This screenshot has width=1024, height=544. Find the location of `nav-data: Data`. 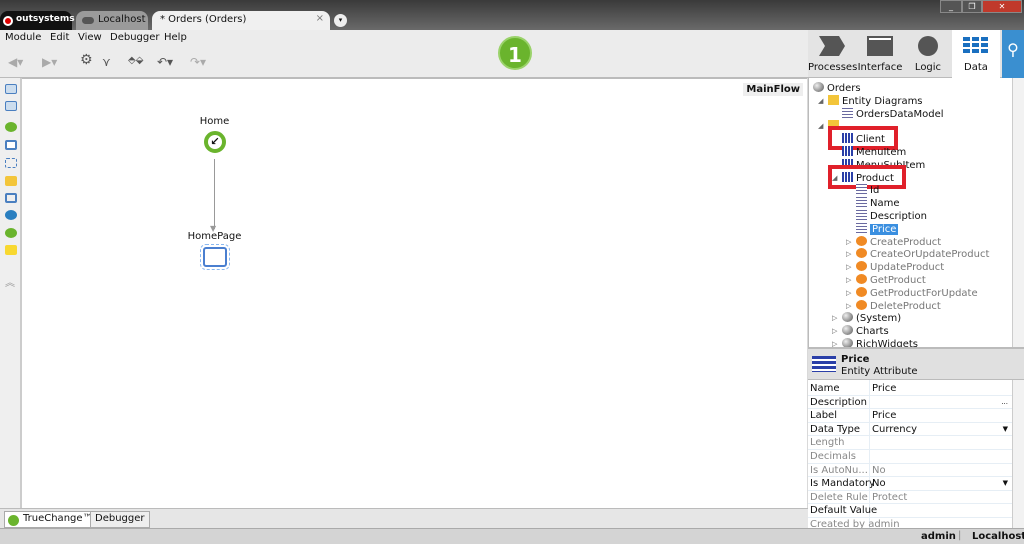

nav-data: Data is located at coordinates (976, 54).